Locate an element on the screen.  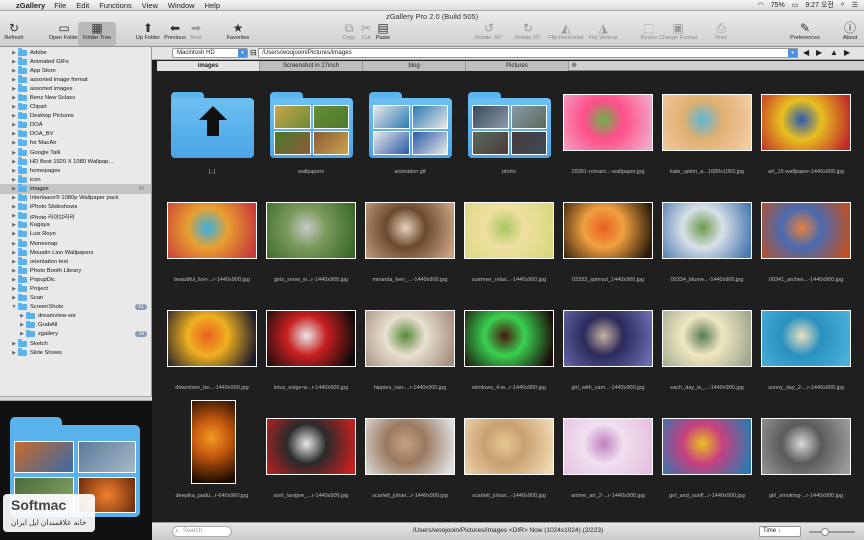
tree-item: ▶ Interlaace® 1080p Wallpaper pack is located at coordinates (75, 198).